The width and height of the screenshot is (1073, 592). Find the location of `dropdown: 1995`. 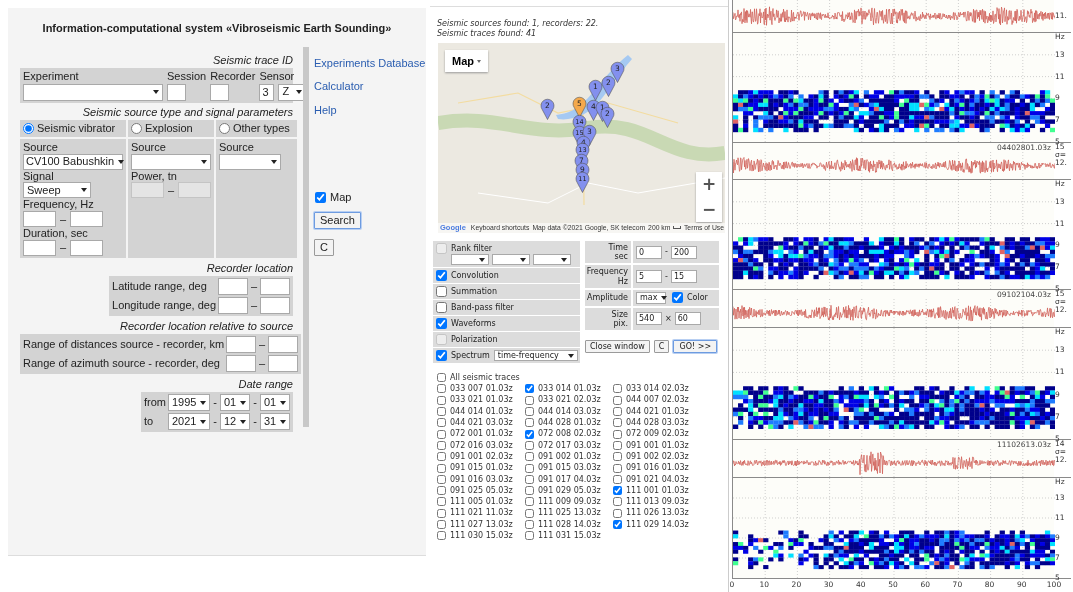

dropdown: 1995 is located at coordinates (189, 403).